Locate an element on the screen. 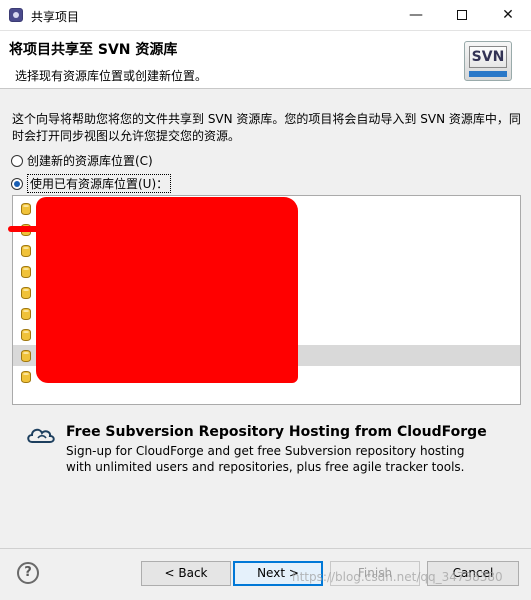  use-existing-location-option: 使用已有资源库位置(U)： is located at coordinates (91, 183).